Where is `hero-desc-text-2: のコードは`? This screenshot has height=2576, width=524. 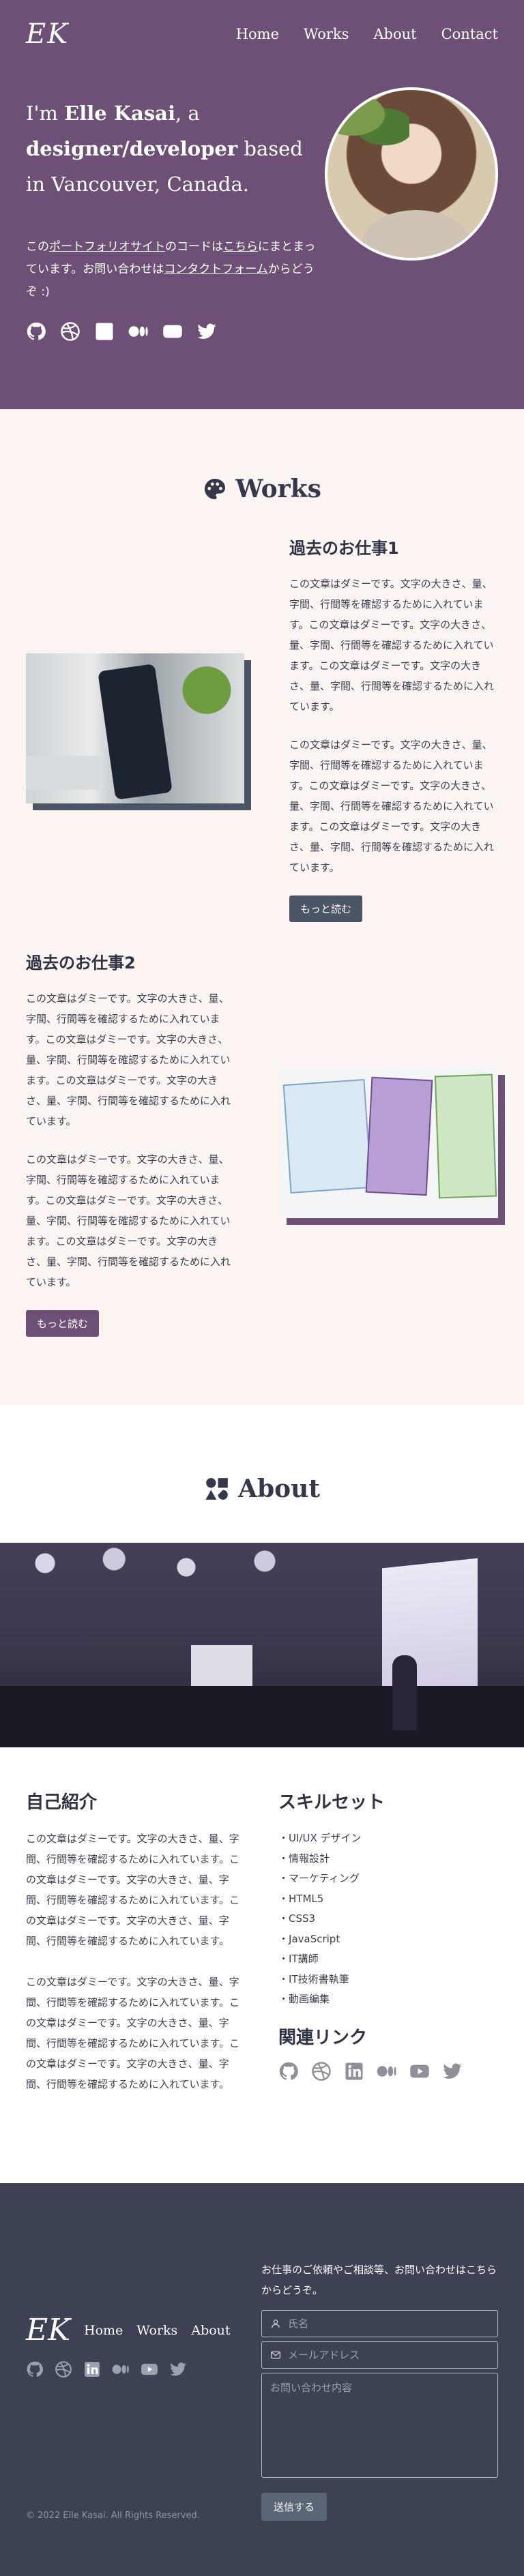 hero-desc-text-2: のコードは is located at coordinates (194, 247).